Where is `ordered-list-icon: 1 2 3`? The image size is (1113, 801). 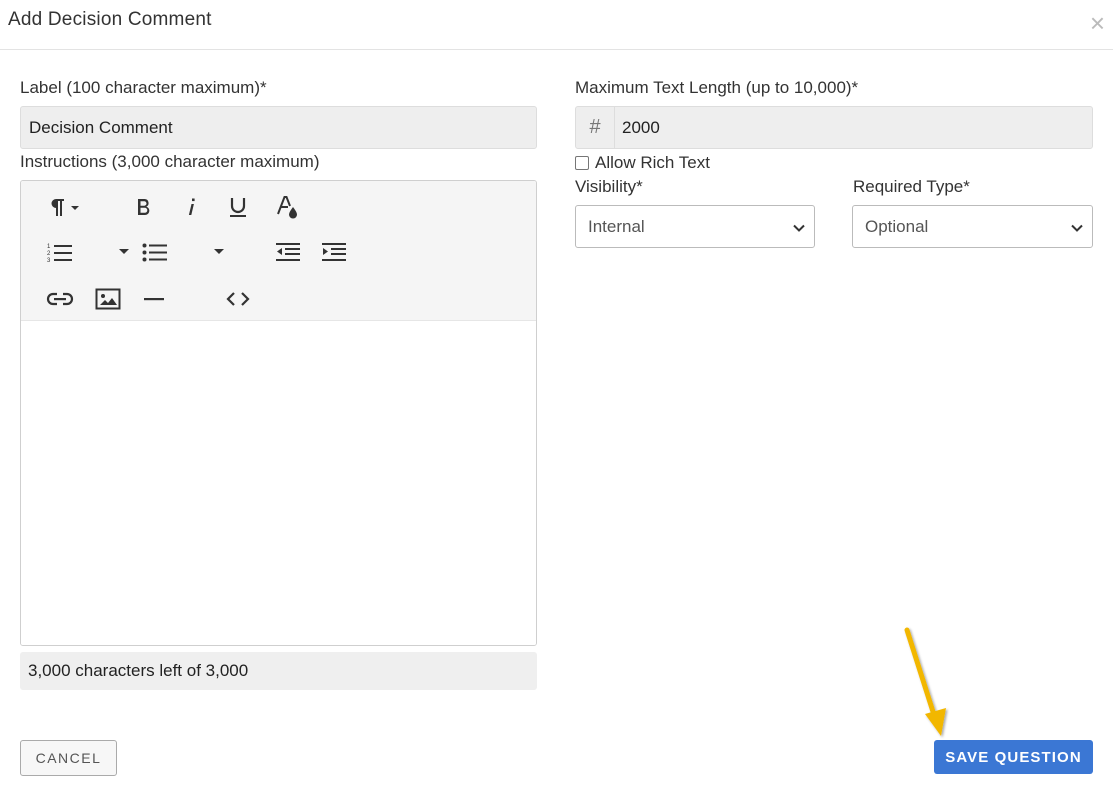 ordered-list-icon: 1 2 3 is located at coordinates (60, 252).